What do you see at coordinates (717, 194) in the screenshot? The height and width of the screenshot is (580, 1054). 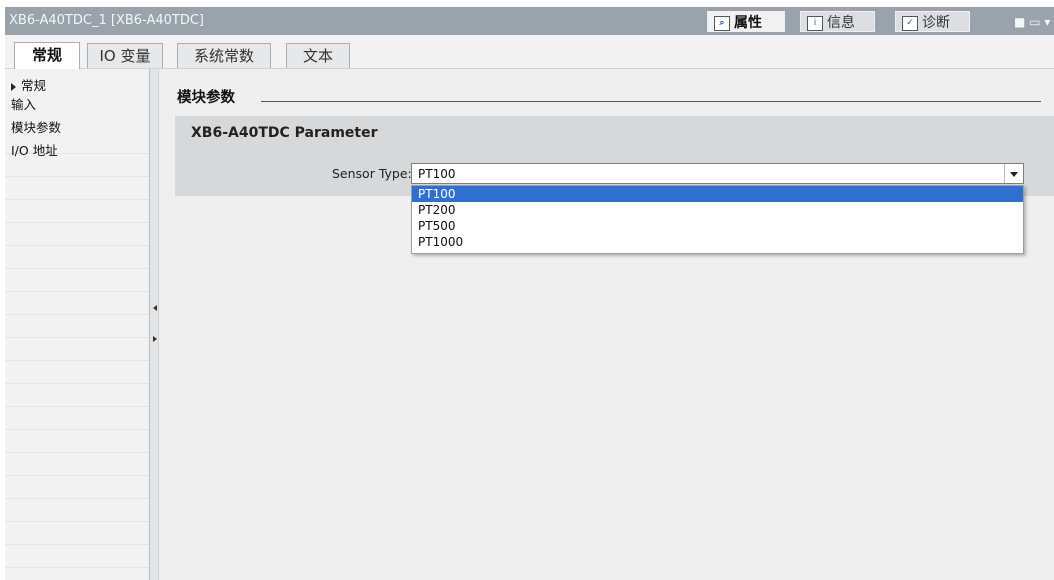 I see `dropdown-option: PT100` at bounding box center [717, 194].